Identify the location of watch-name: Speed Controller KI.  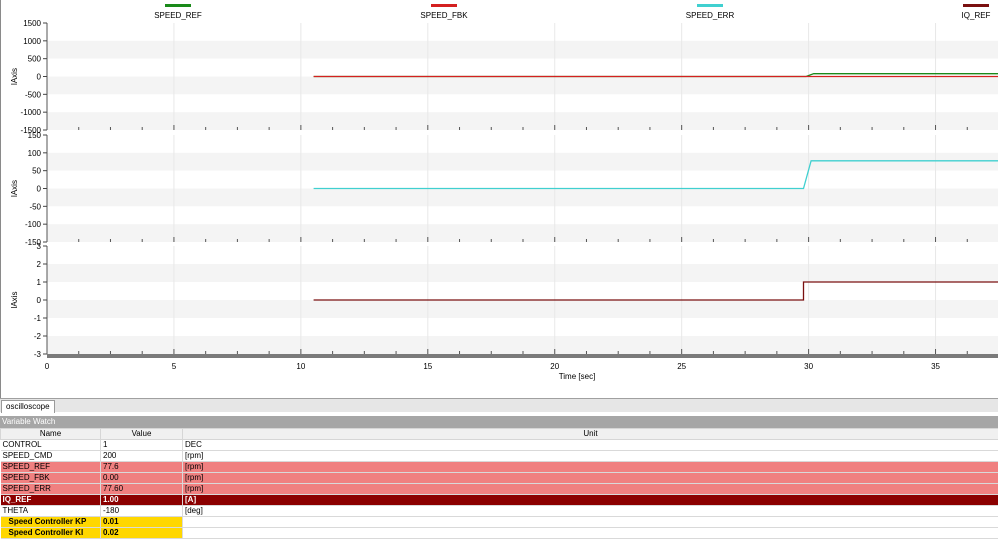
(50, 533).